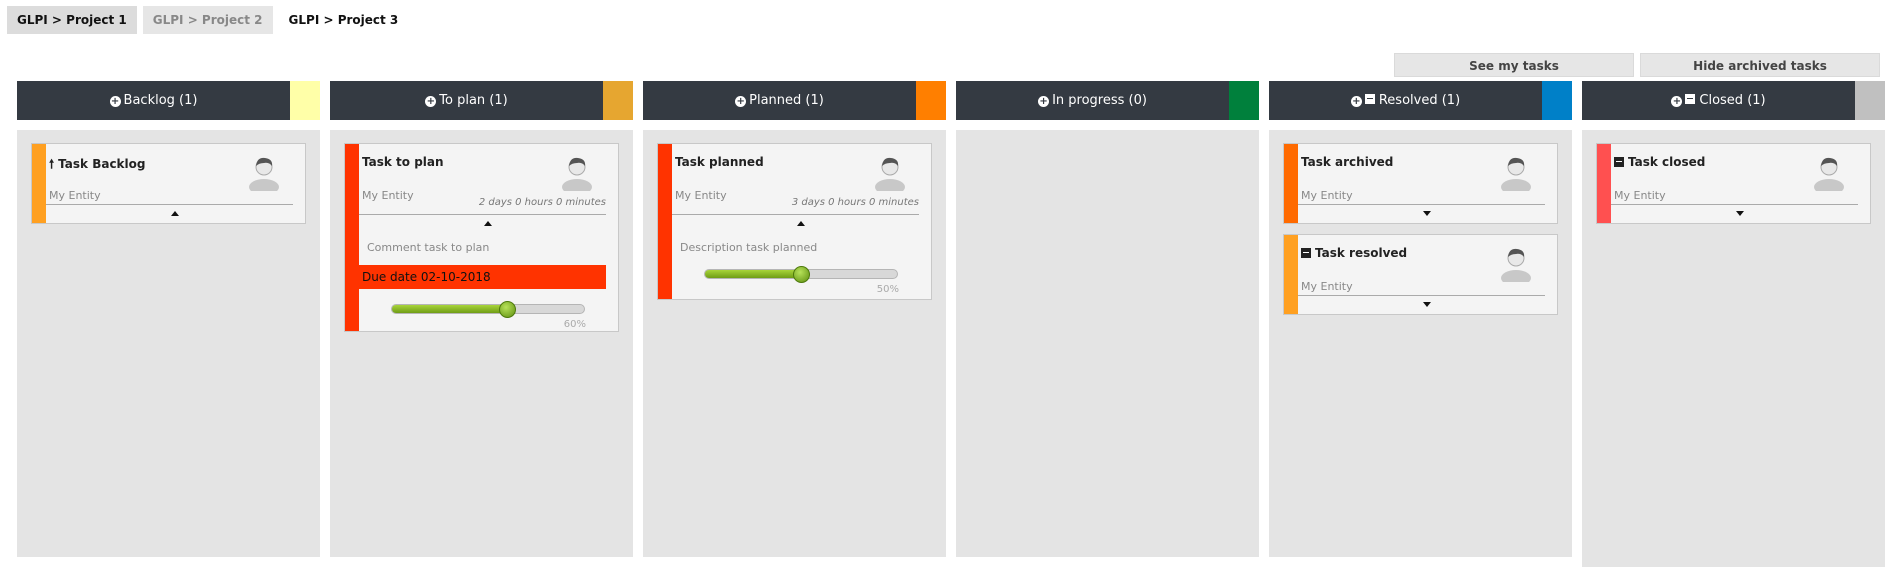  I want to click on column-title-resolved: + Resolved (1), so click(1405, 100).